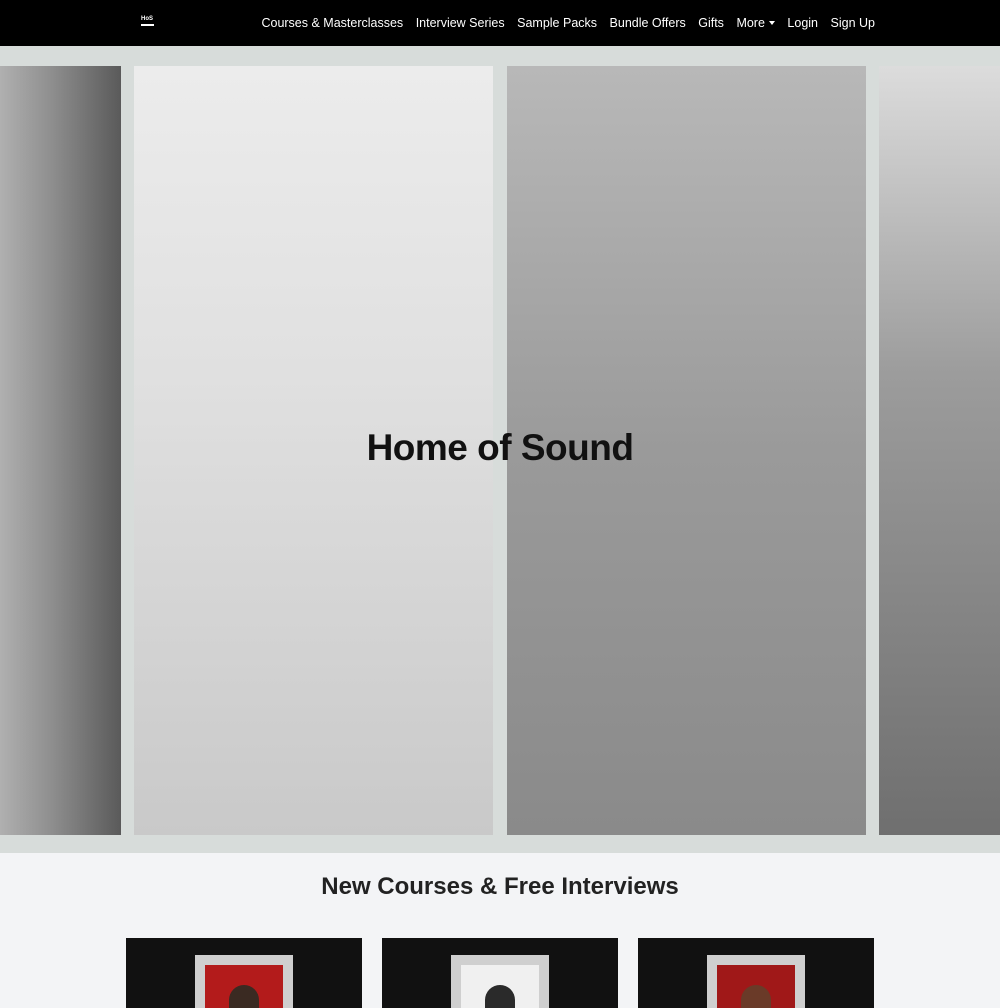  Describe the element at coordinates (802, 23) in the screenshot. I see `nav-login: Login` at that location.